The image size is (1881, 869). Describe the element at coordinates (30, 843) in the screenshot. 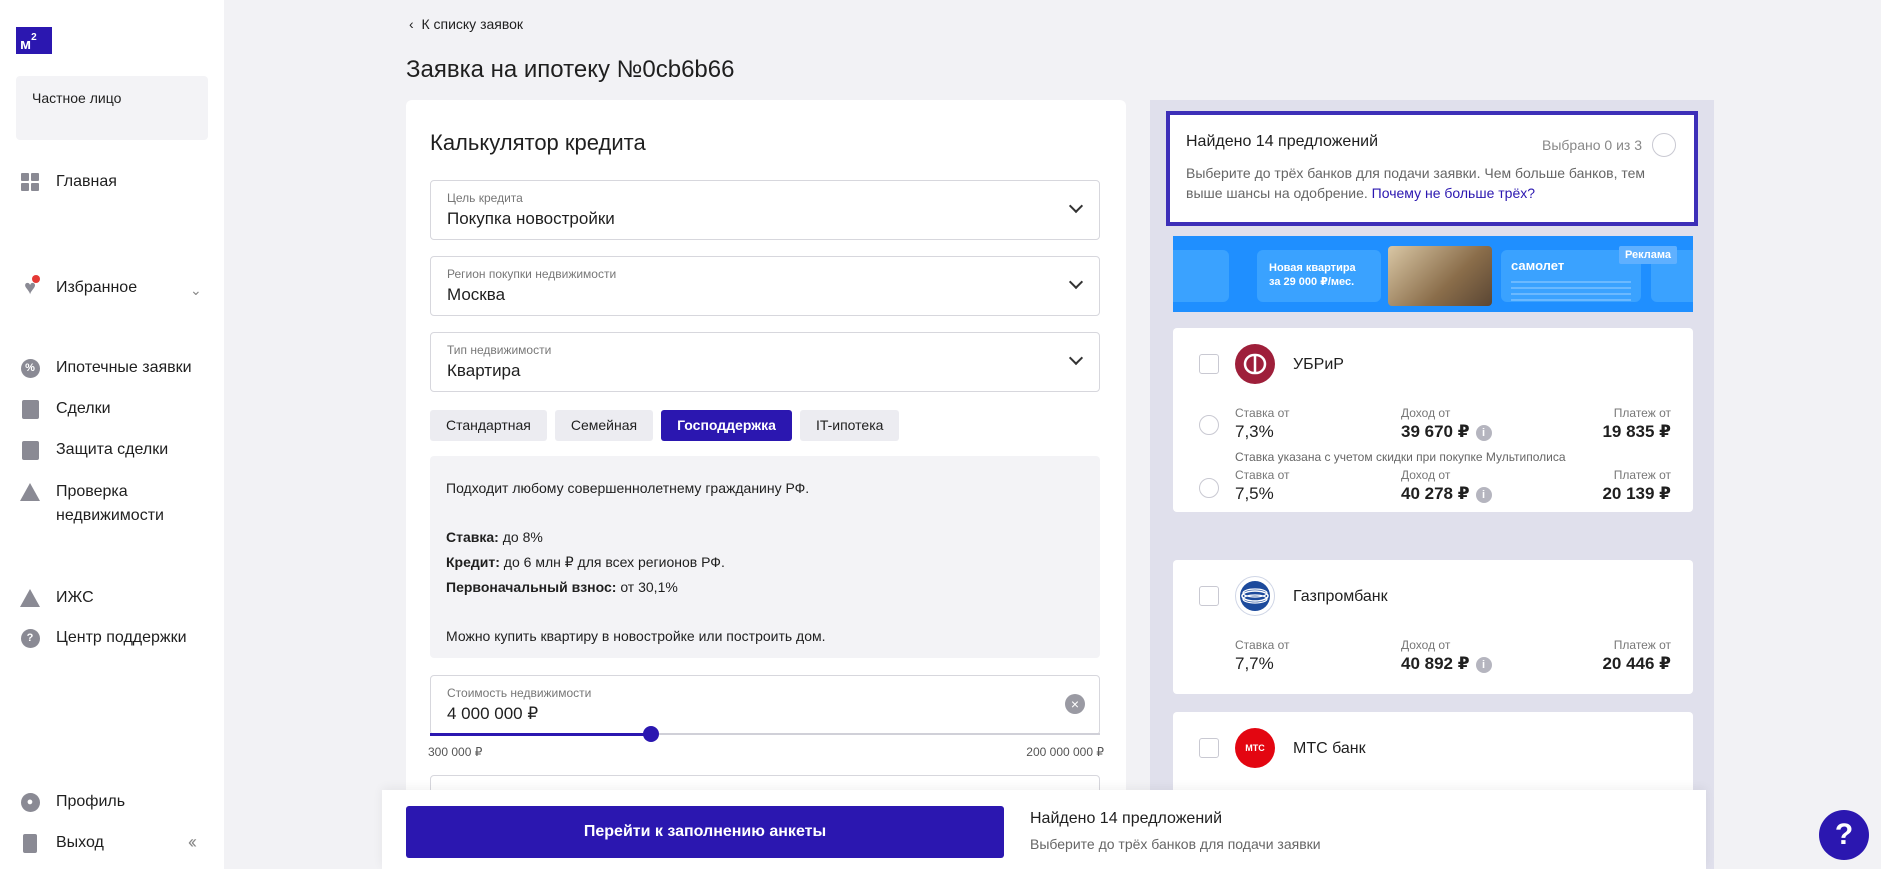

I see `logout-icon` at that location.